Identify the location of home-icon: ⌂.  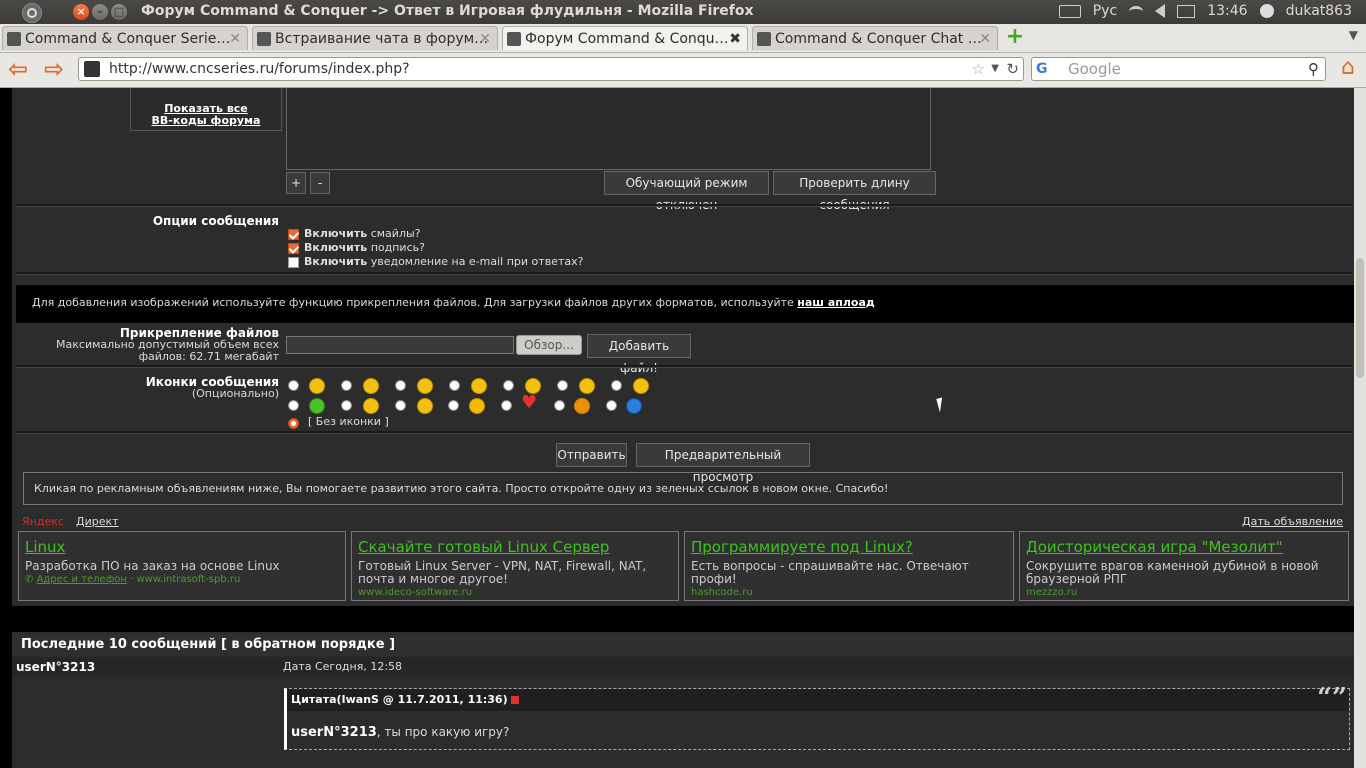
(1348, 69).